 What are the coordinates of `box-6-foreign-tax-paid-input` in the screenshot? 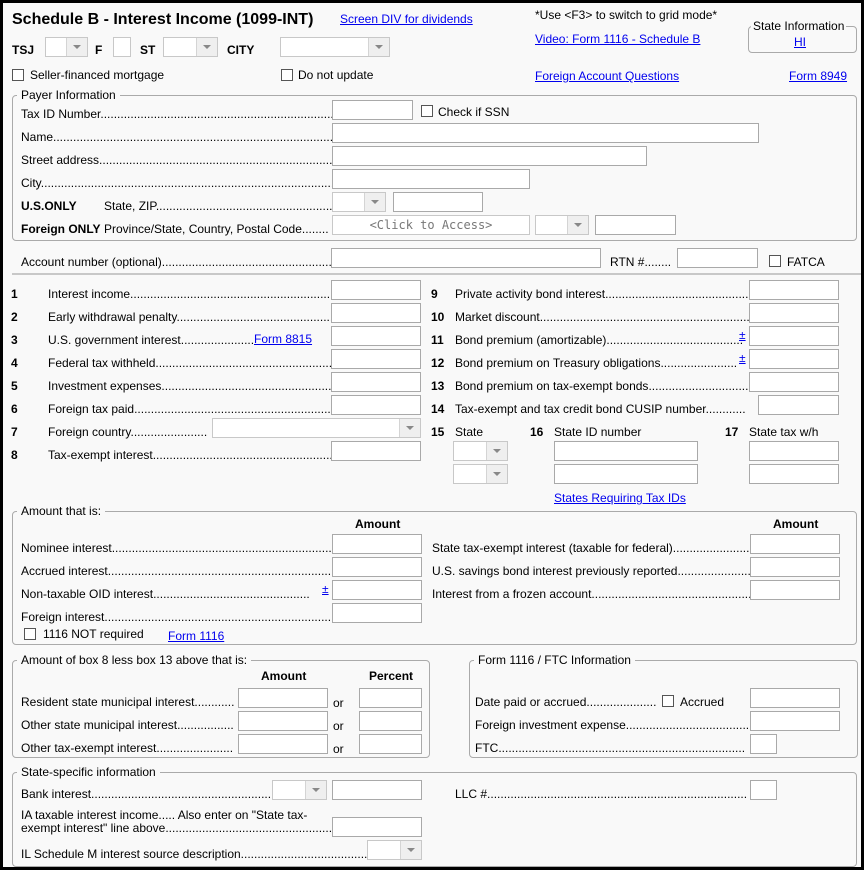 It's located at (376, 405).